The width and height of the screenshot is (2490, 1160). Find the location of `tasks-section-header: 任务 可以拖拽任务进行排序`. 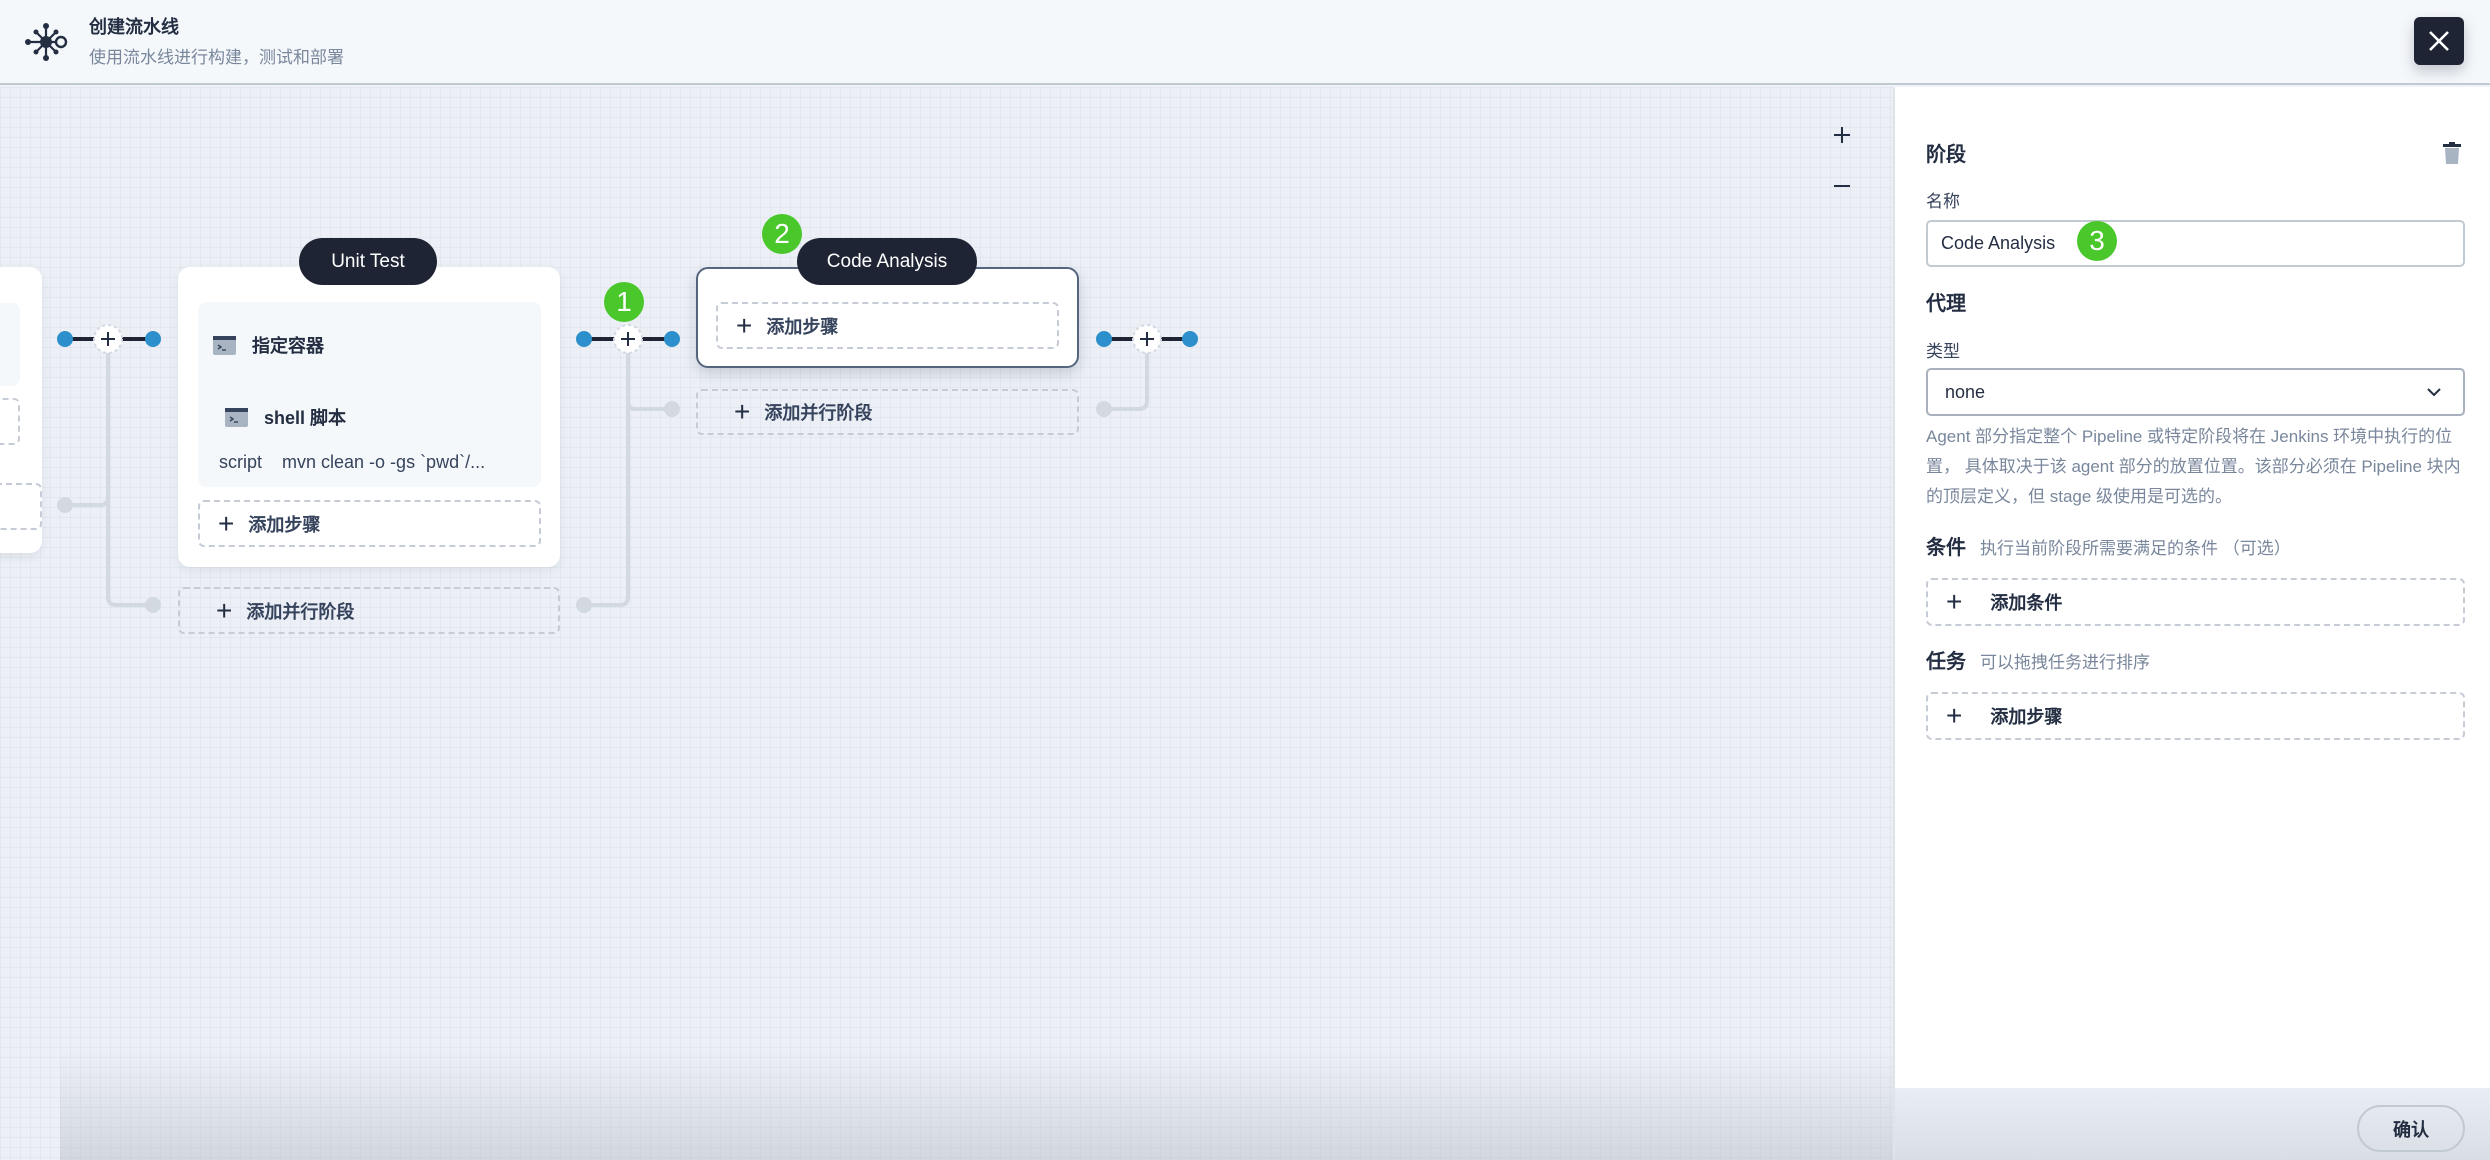

tasks-section-header: 任务 可以拖拽任务进行排序 is located at coordinates (2038, 659).